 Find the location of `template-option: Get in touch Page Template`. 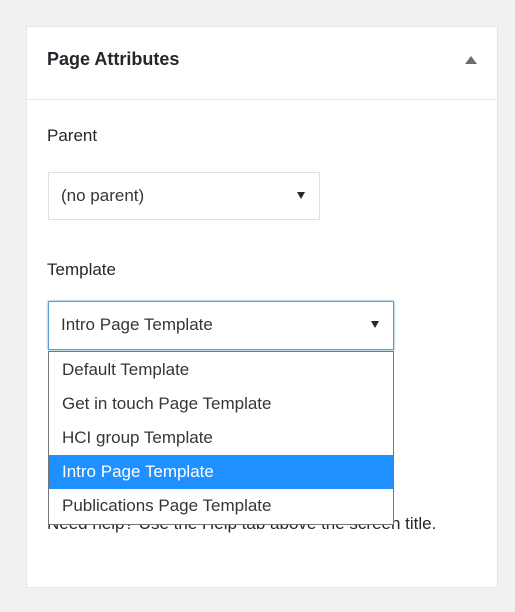

template-option: Get in touch Page Template is located at coordinates (221, 404).